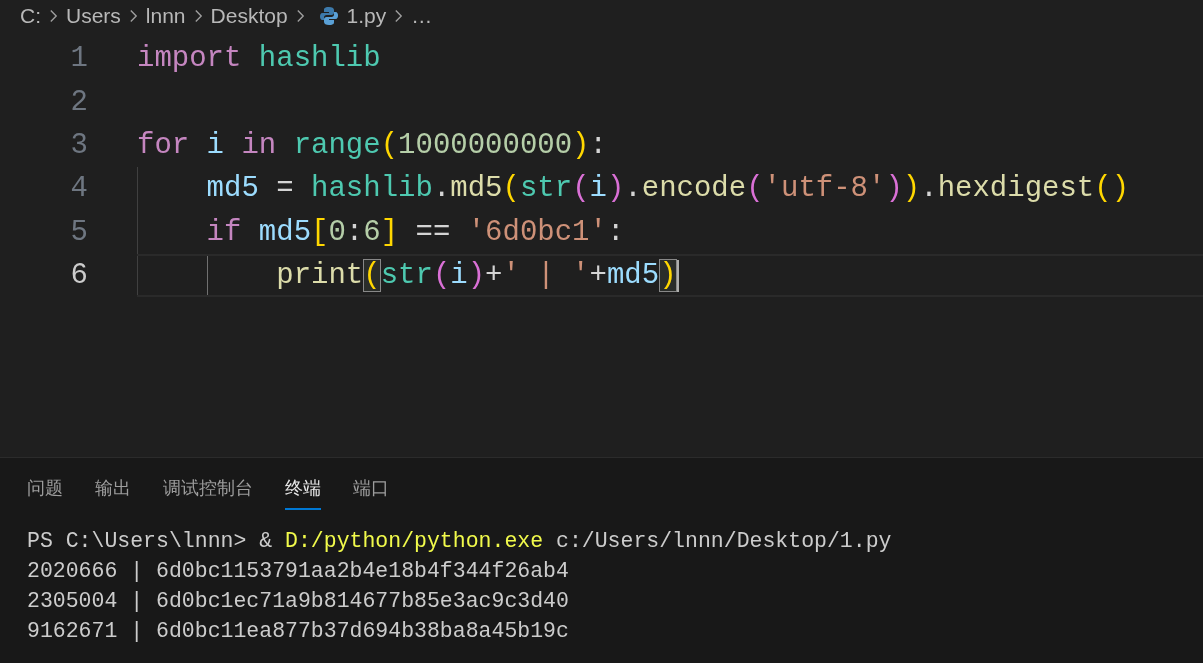  I want to click on breadcrumb-item: C:, so click(30, 16).